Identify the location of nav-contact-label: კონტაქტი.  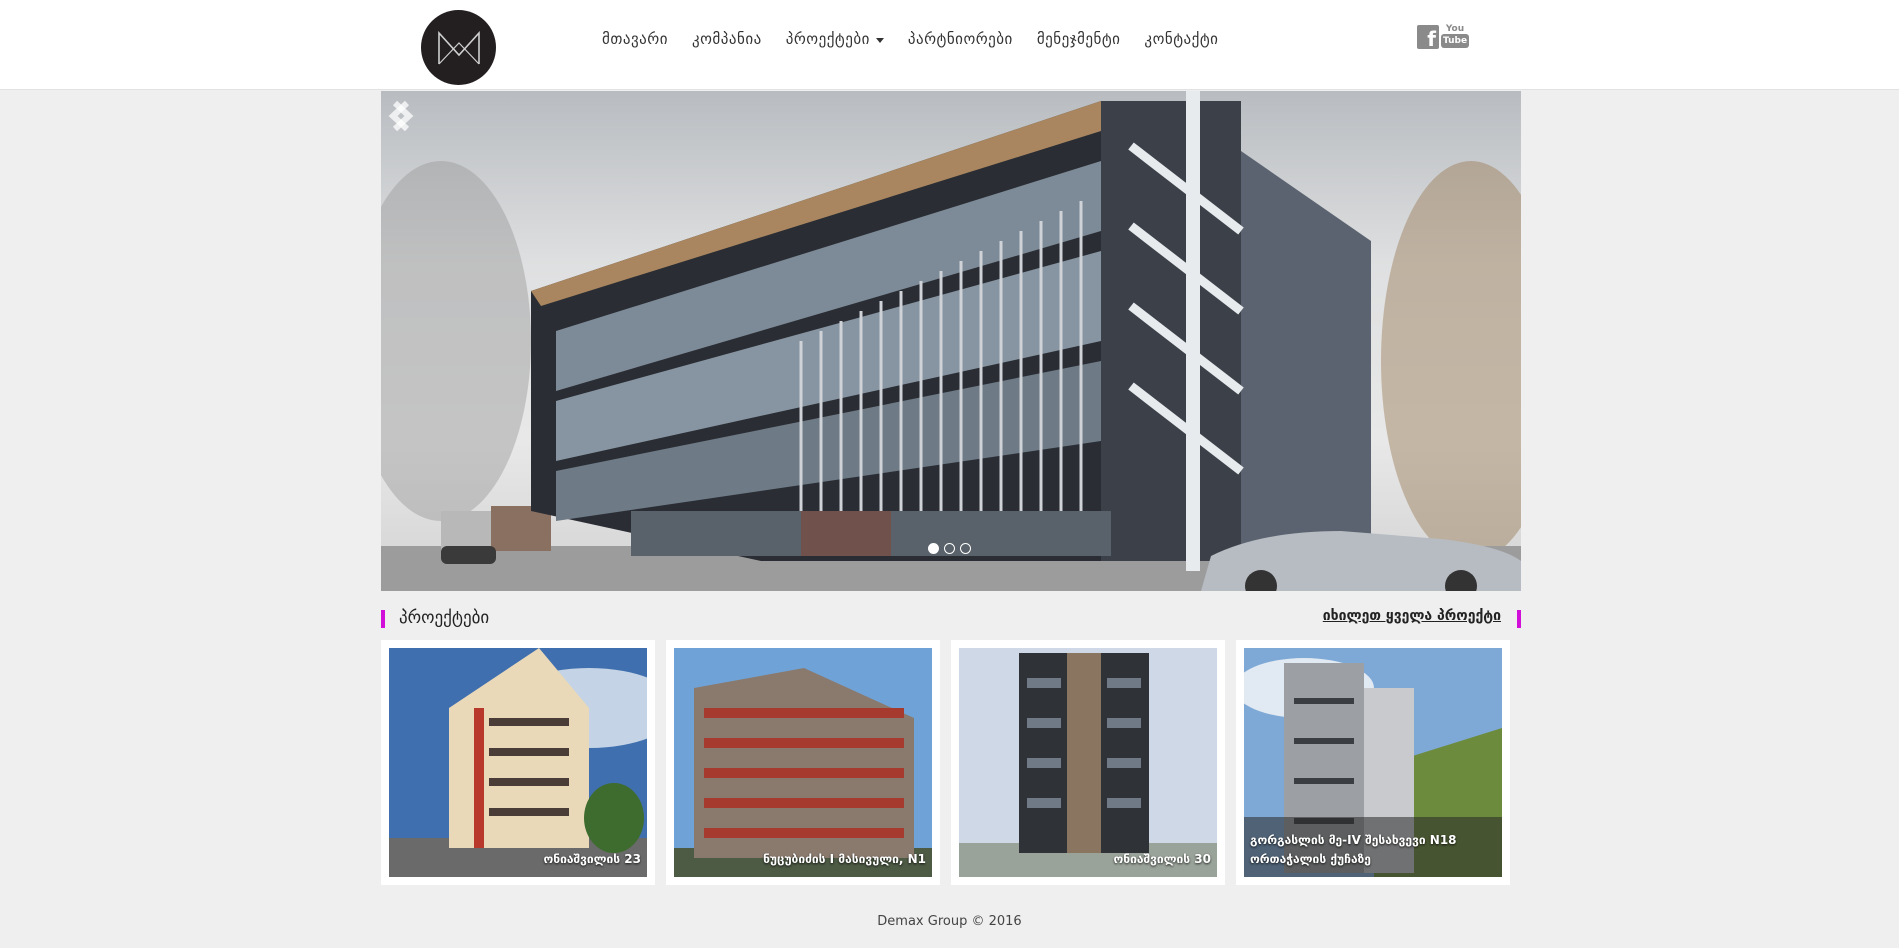
(1181, 39).